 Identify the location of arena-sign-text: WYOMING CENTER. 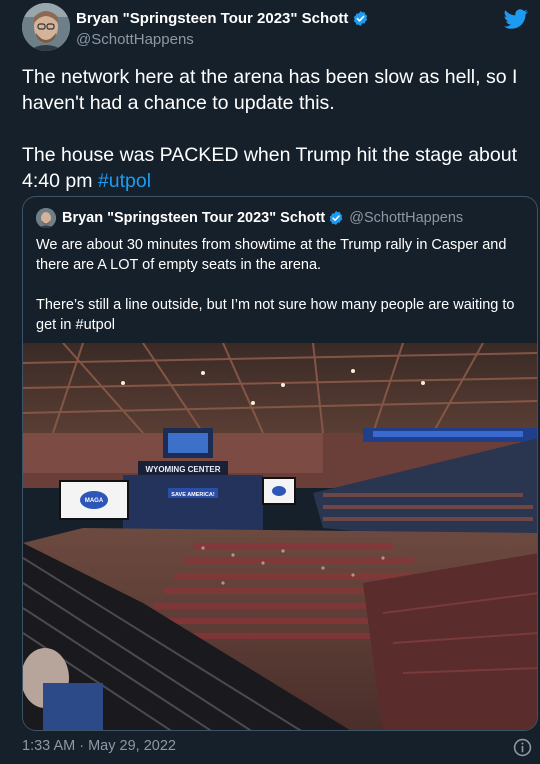
(182, 469).